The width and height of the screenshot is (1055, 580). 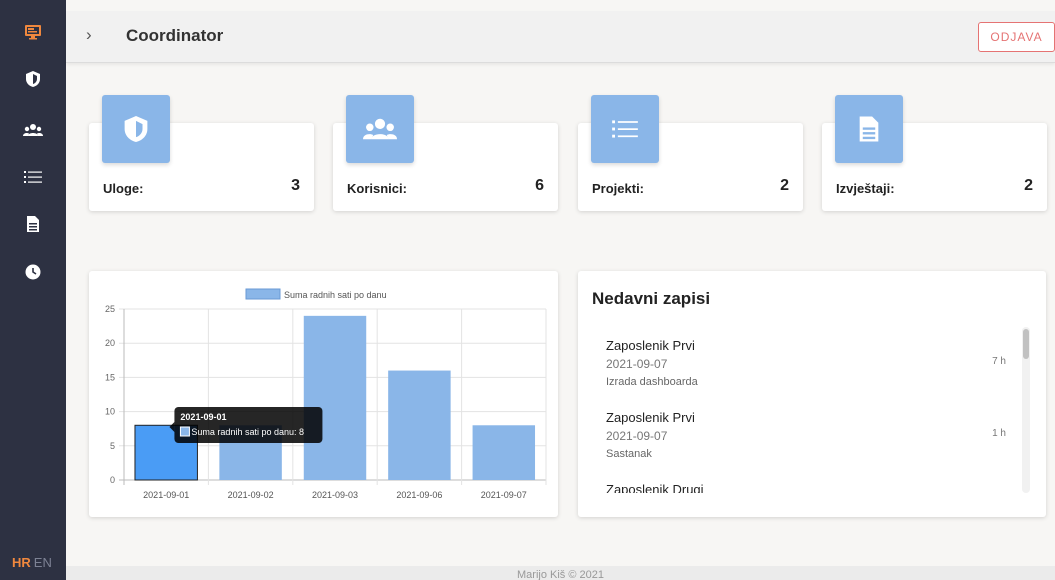 What do you see at coordinates (123, 188) in the screenshot?
I see `stat-label: Uloge:` at bounding box center [123, 188].